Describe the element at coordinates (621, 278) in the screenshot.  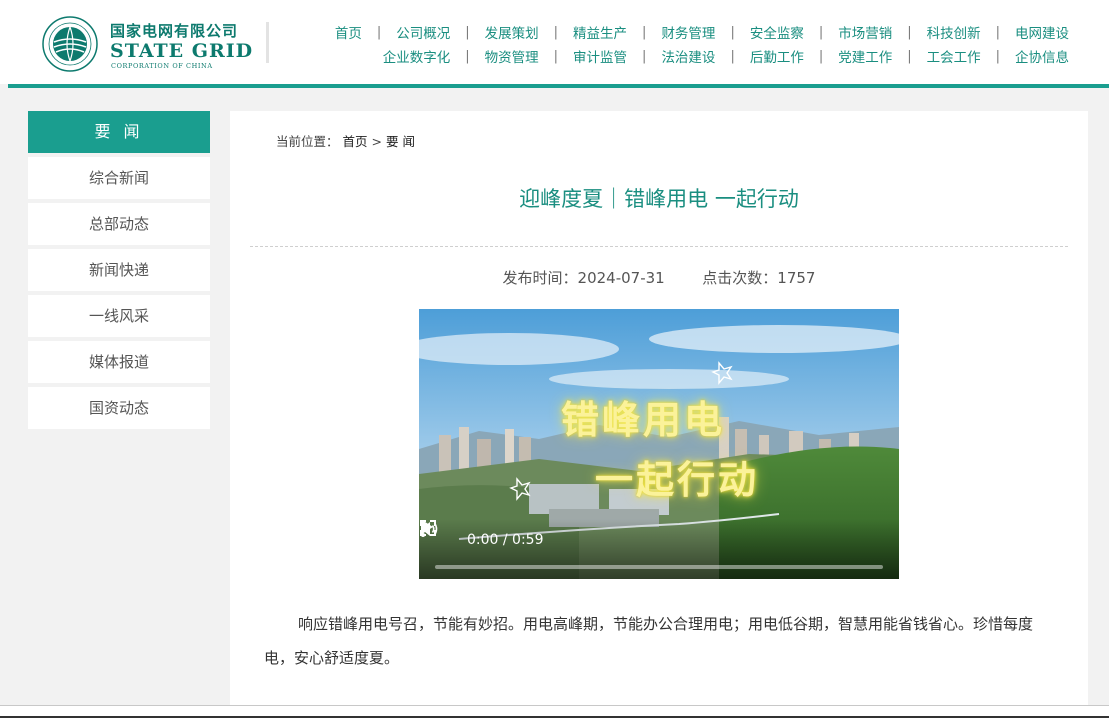
I see `publish-date: 2024-07-31` at that location.